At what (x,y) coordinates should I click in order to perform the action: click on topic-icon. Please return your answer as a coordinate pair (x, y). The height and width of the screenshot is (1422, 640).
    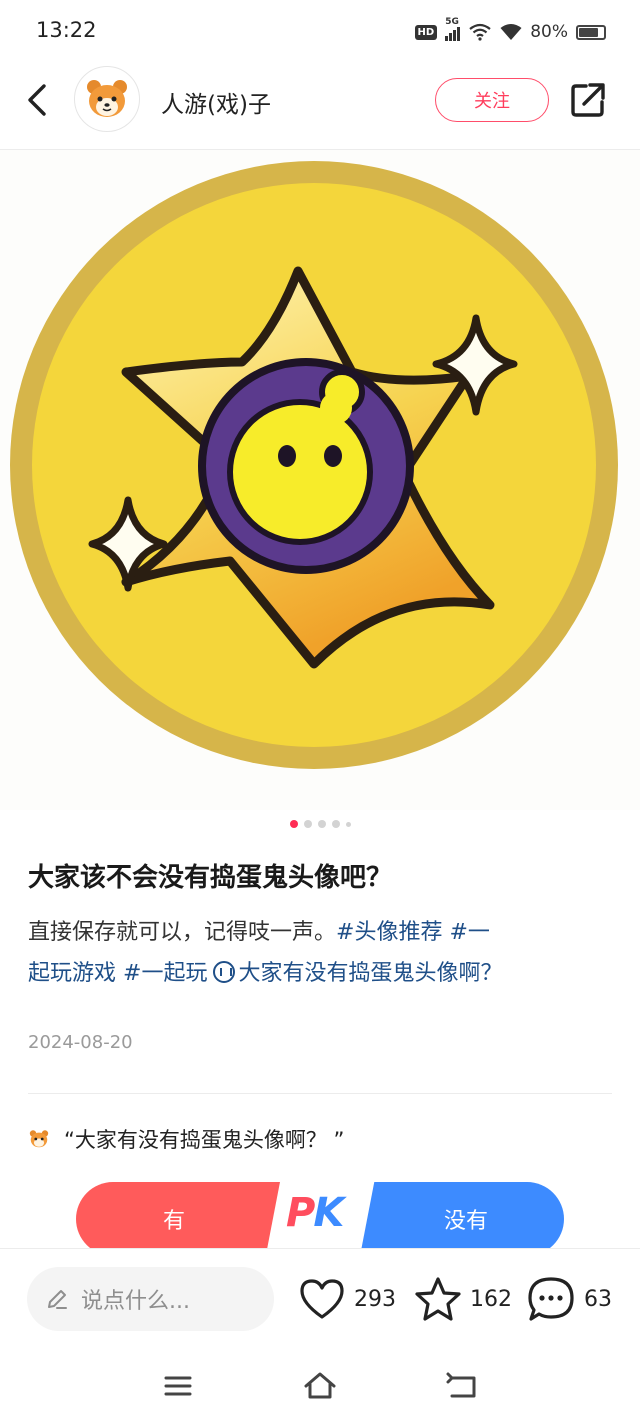
    Looking at the image, I should click on (224, 972).